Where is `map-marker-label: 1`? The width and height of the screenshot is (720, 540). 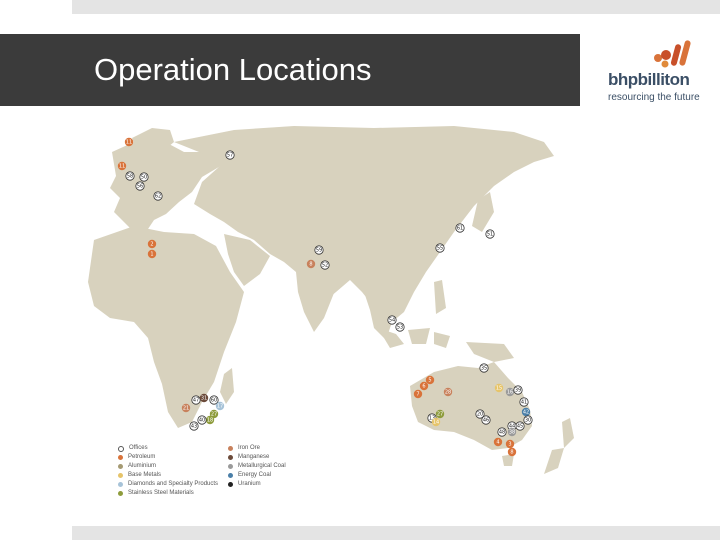 map-marker-label: 1 is located at coordinates (151, 254).